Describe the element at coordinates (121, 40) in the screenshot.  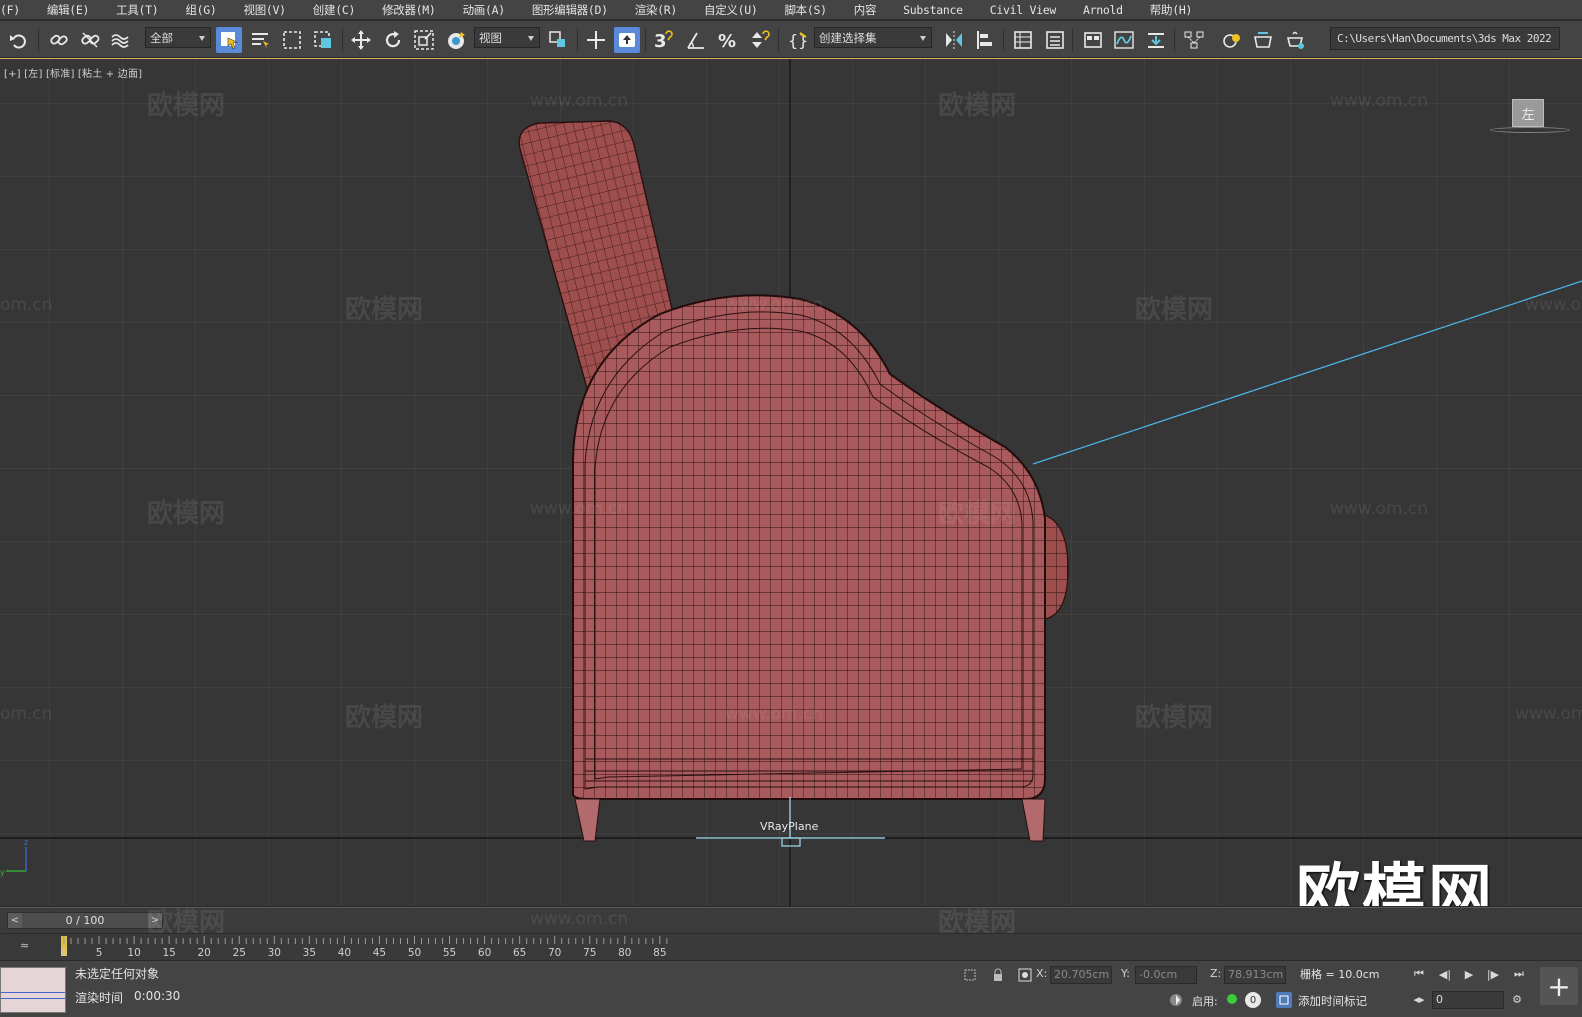
I see `bind-spacewarp-icon` at that location.